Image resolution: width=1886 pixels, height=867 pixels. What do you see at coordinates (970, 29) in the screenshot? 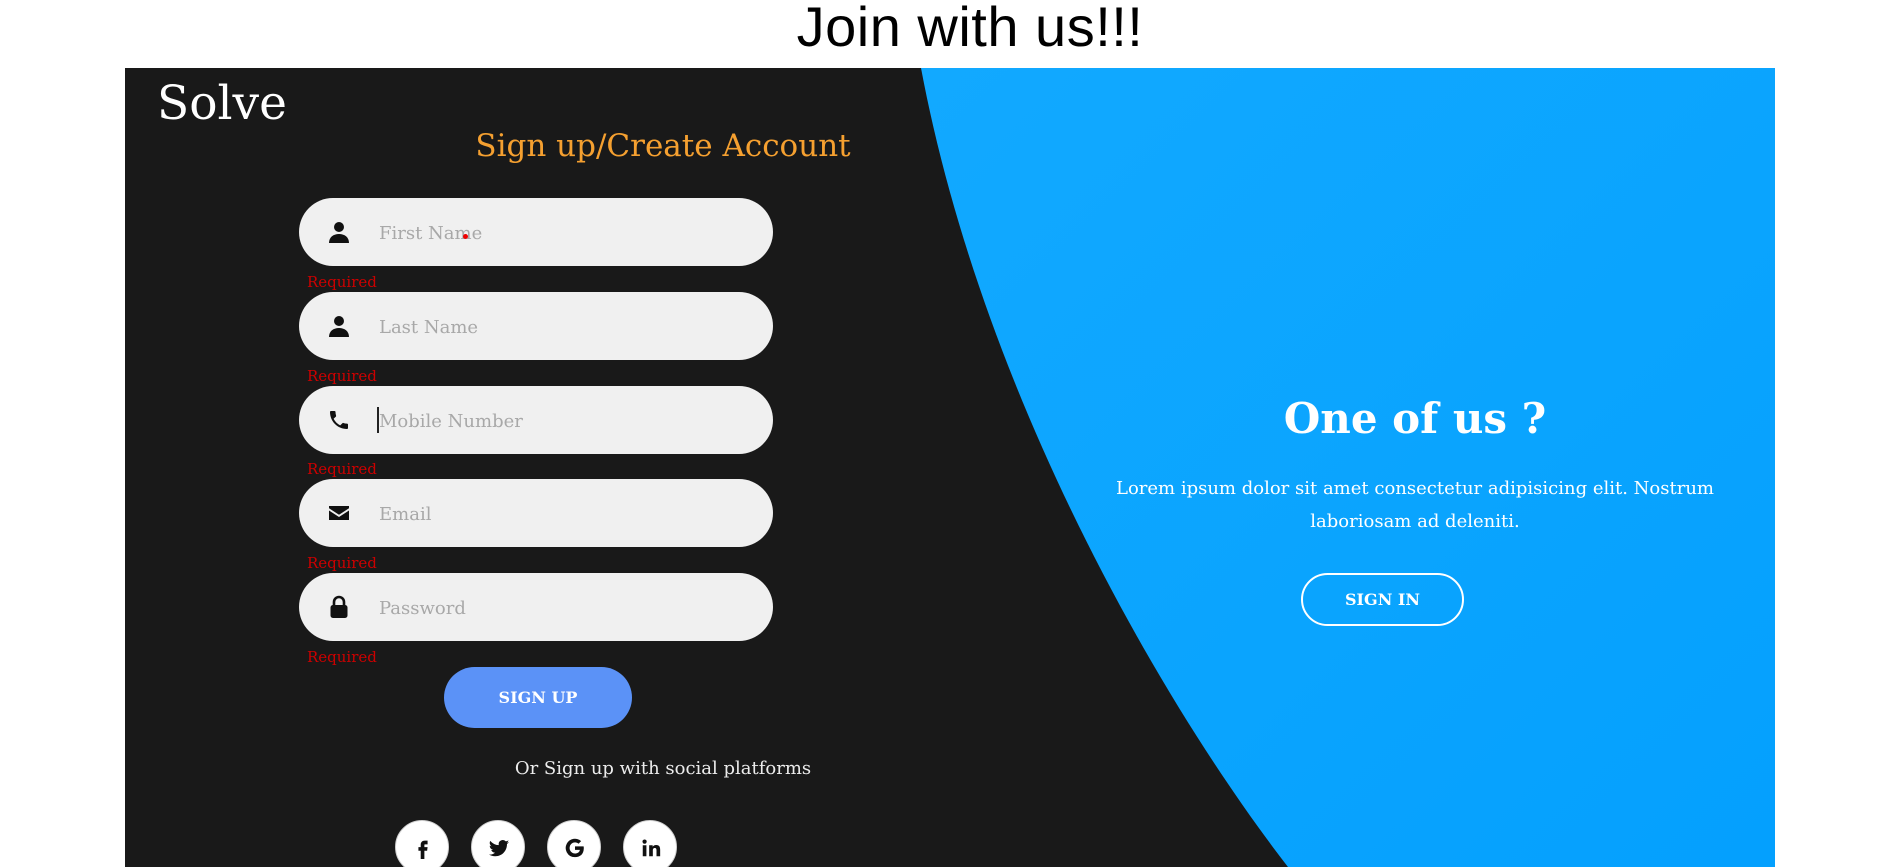
I see `page-title: Join with us!!!` at bounding box center [970, 29].